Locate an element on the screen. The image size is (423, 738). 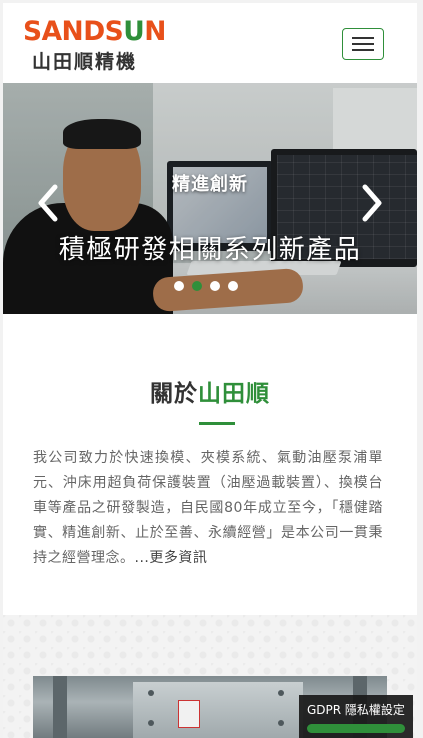
menu-toggle-button is located at coordinates (363, 44).